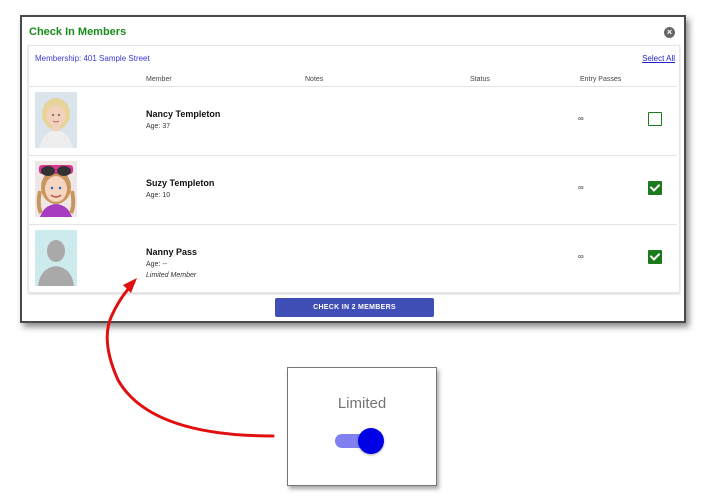 This screenshot has width=710, height=501. I want to click on limited-toggle, so click(360, 441).